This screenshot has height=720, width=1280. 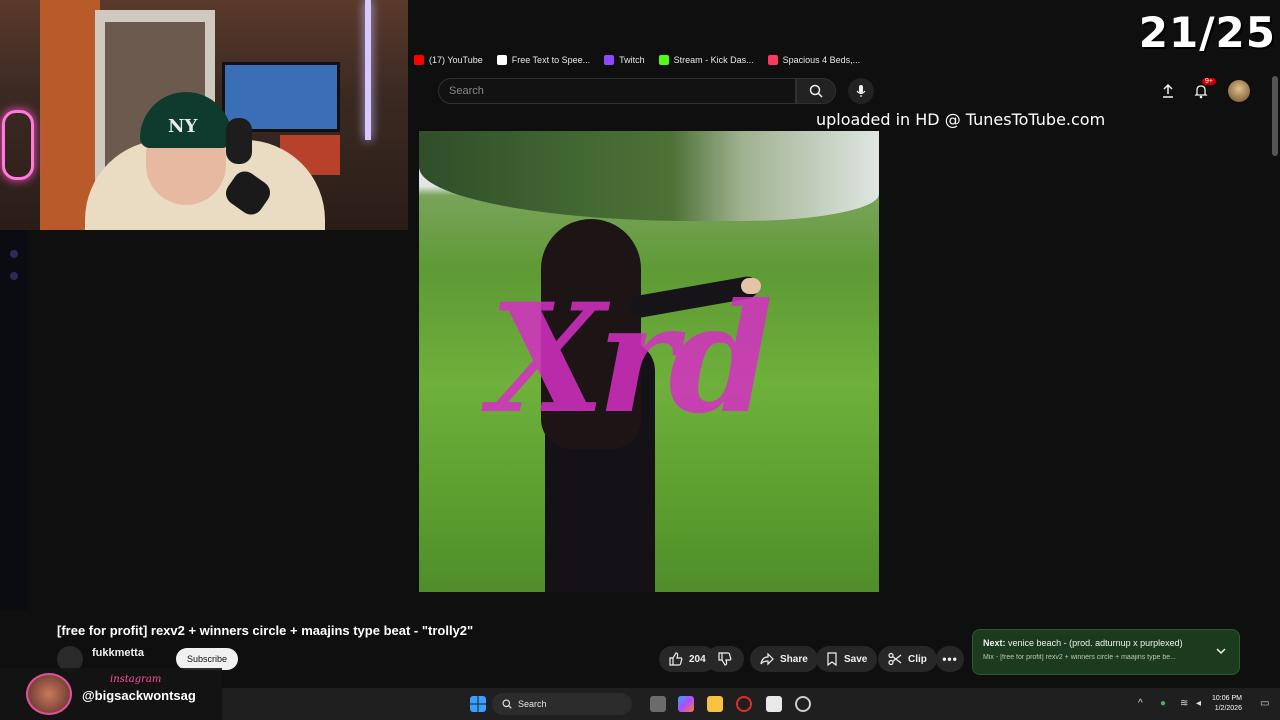 I want to click on volume-icon: ◂, so click(x=1198, y=703).